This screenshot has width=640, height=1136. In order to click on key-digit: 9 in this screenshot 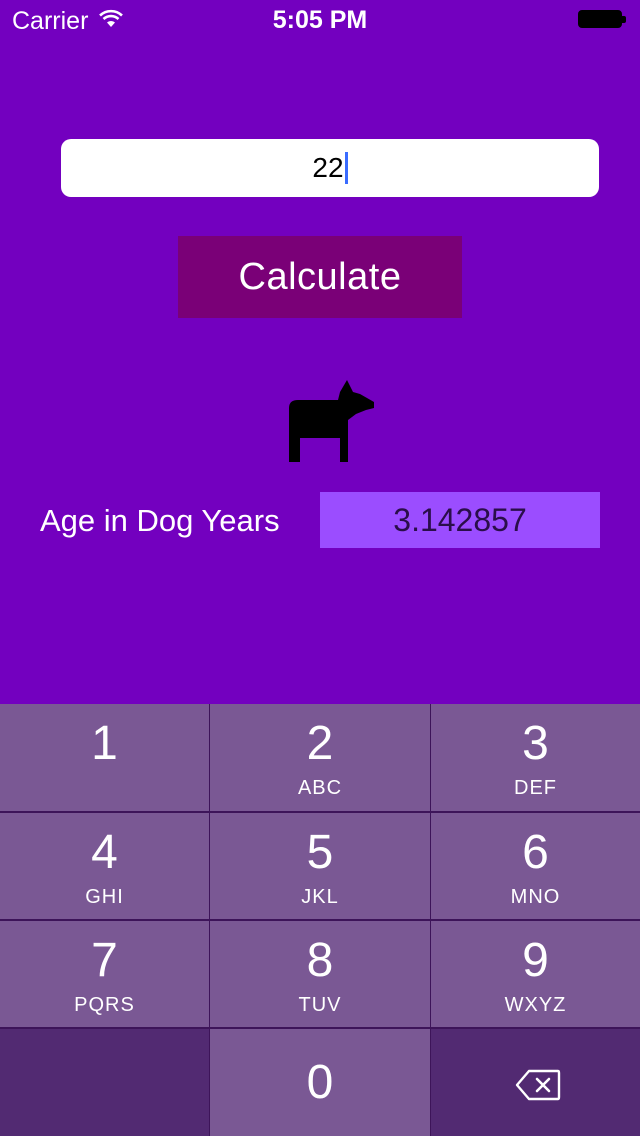, I will do `click(535, 960)`.